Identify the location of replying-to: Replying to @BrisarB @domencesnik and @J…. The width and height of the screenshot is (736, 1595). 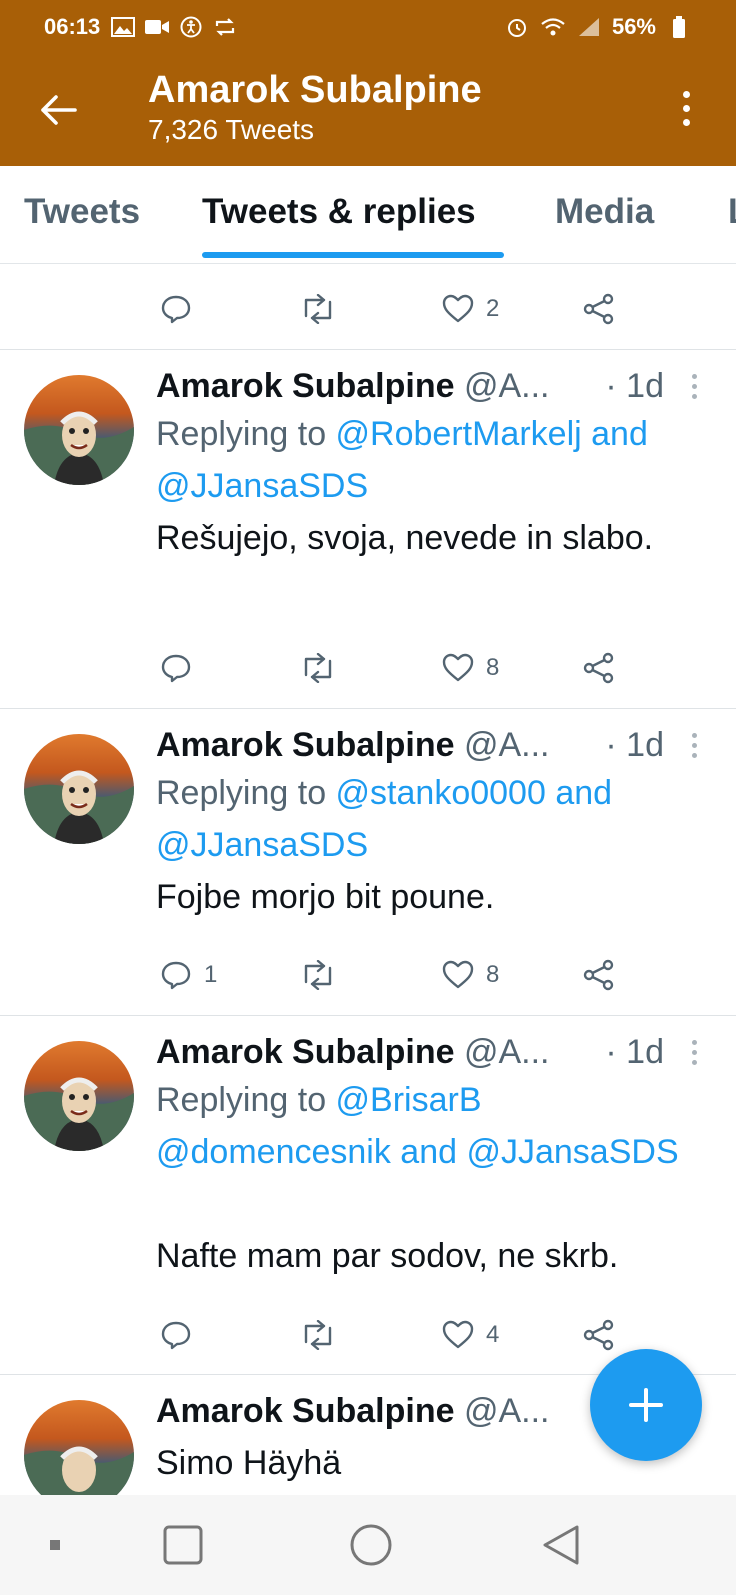
(426, 1126).